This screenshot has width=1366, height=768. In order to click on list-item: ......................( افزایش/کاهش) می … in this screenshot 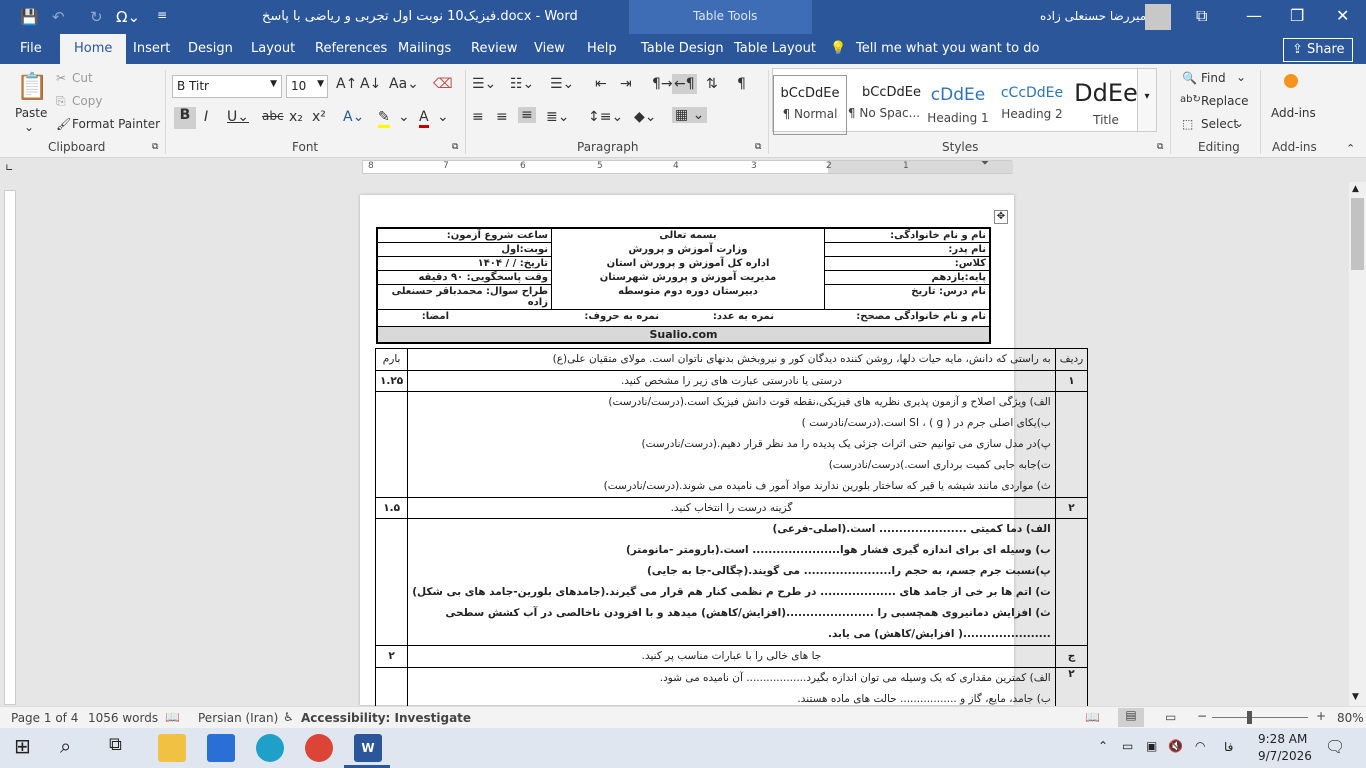, I will do `click(731, 634)`.